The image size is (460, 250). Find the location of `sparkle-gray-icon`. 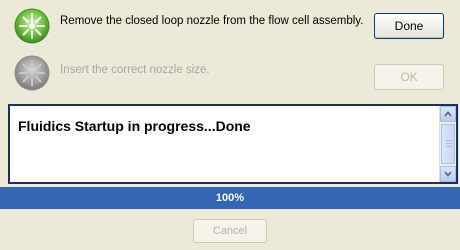

sparkle-gray-icon is located at coordinates (32, 73).